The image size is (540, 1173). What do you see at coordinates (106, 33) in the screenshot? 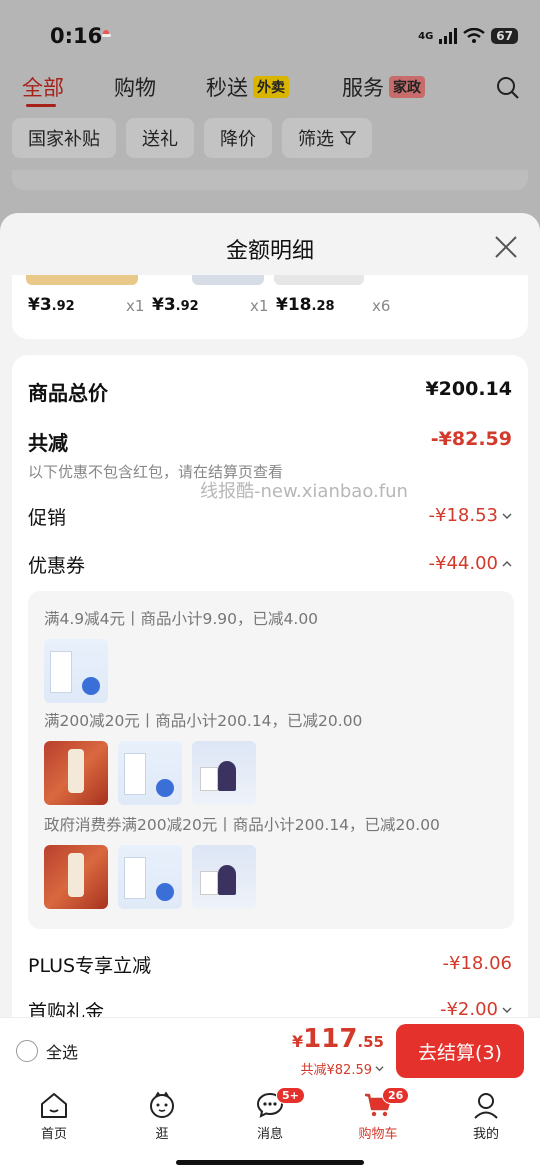
I see `weather-icon` at bounding box center [106, 33].